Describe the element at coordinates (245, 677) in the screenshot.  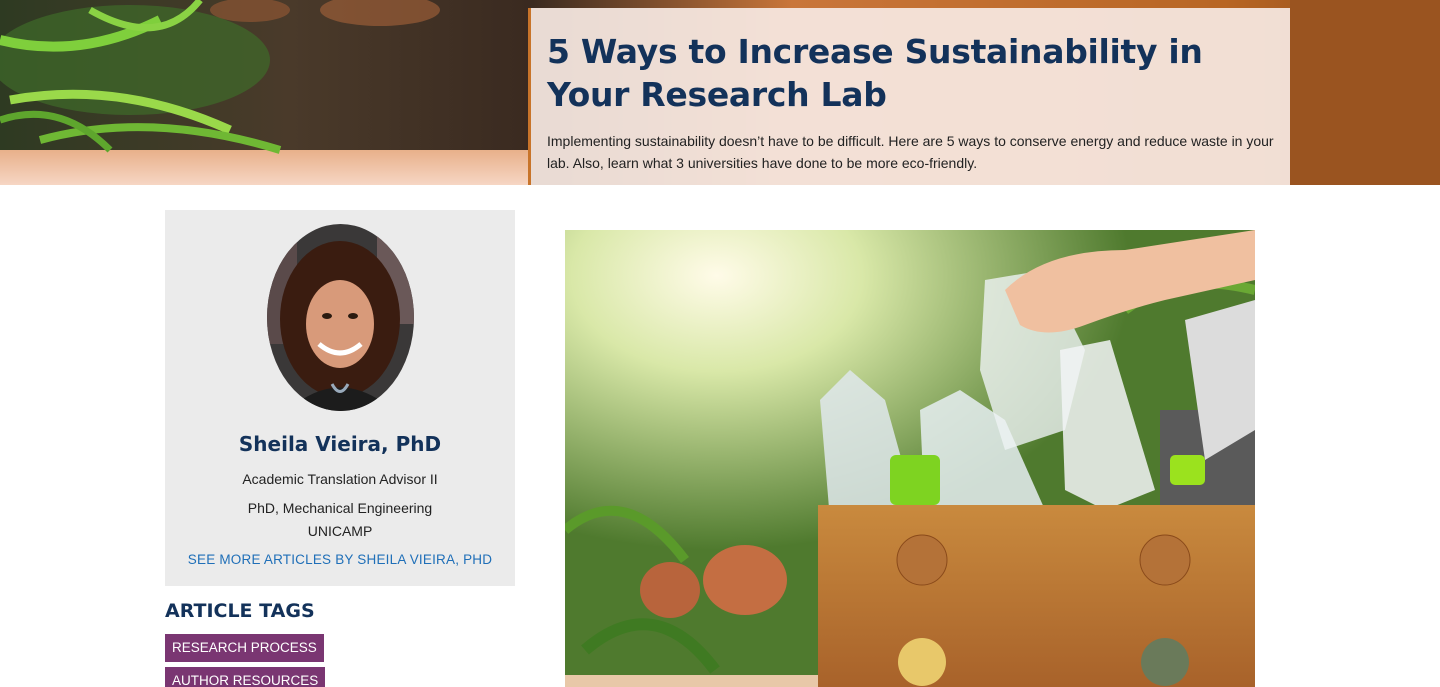
I see `tag-author-resources: AUTHOR RESOURCES` at that location.